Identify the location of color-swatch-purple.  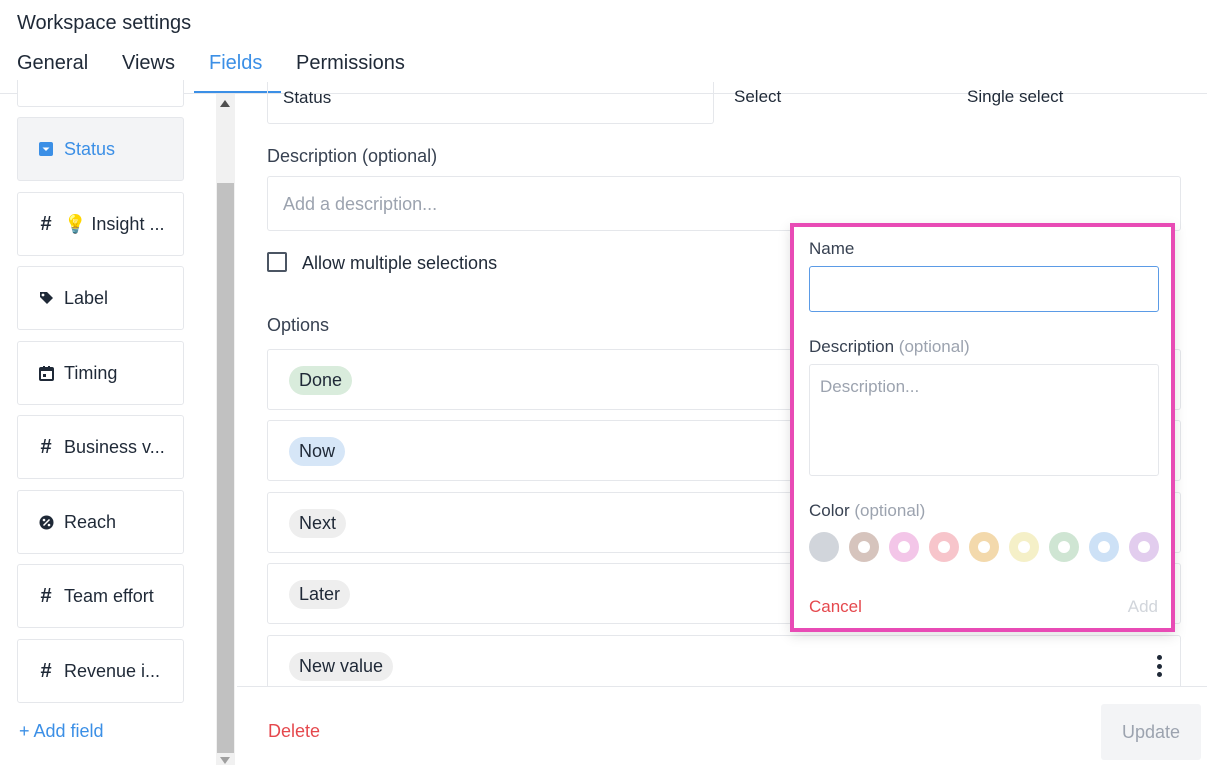
(1144, 547).